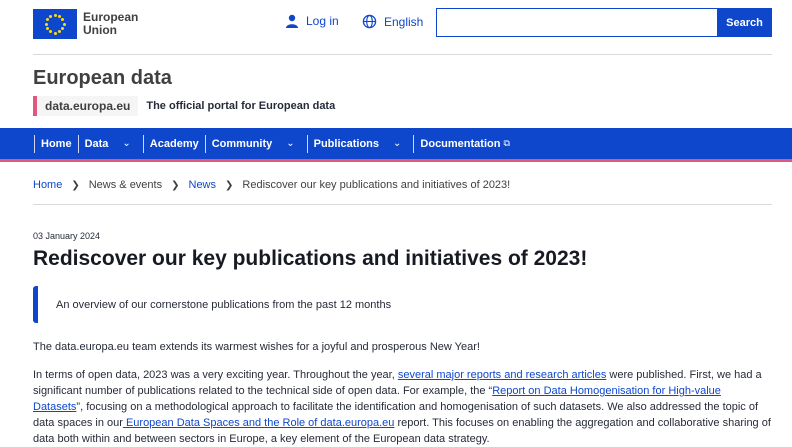 The width and height of the screenshot is (792, 447). I want to click on login-link: Log in, so click(312, 21).